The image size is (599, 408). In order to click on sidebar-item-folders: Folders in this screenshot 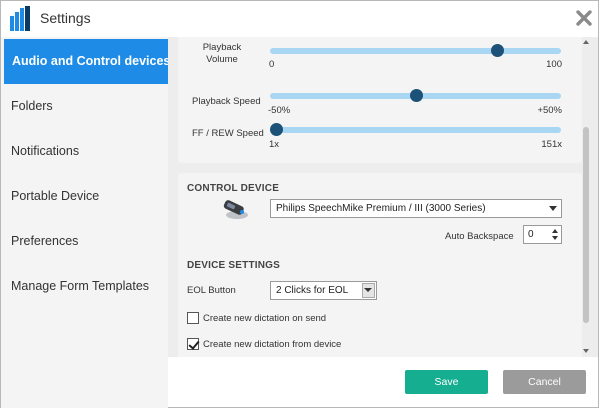, I will do `click(84, 106)`.